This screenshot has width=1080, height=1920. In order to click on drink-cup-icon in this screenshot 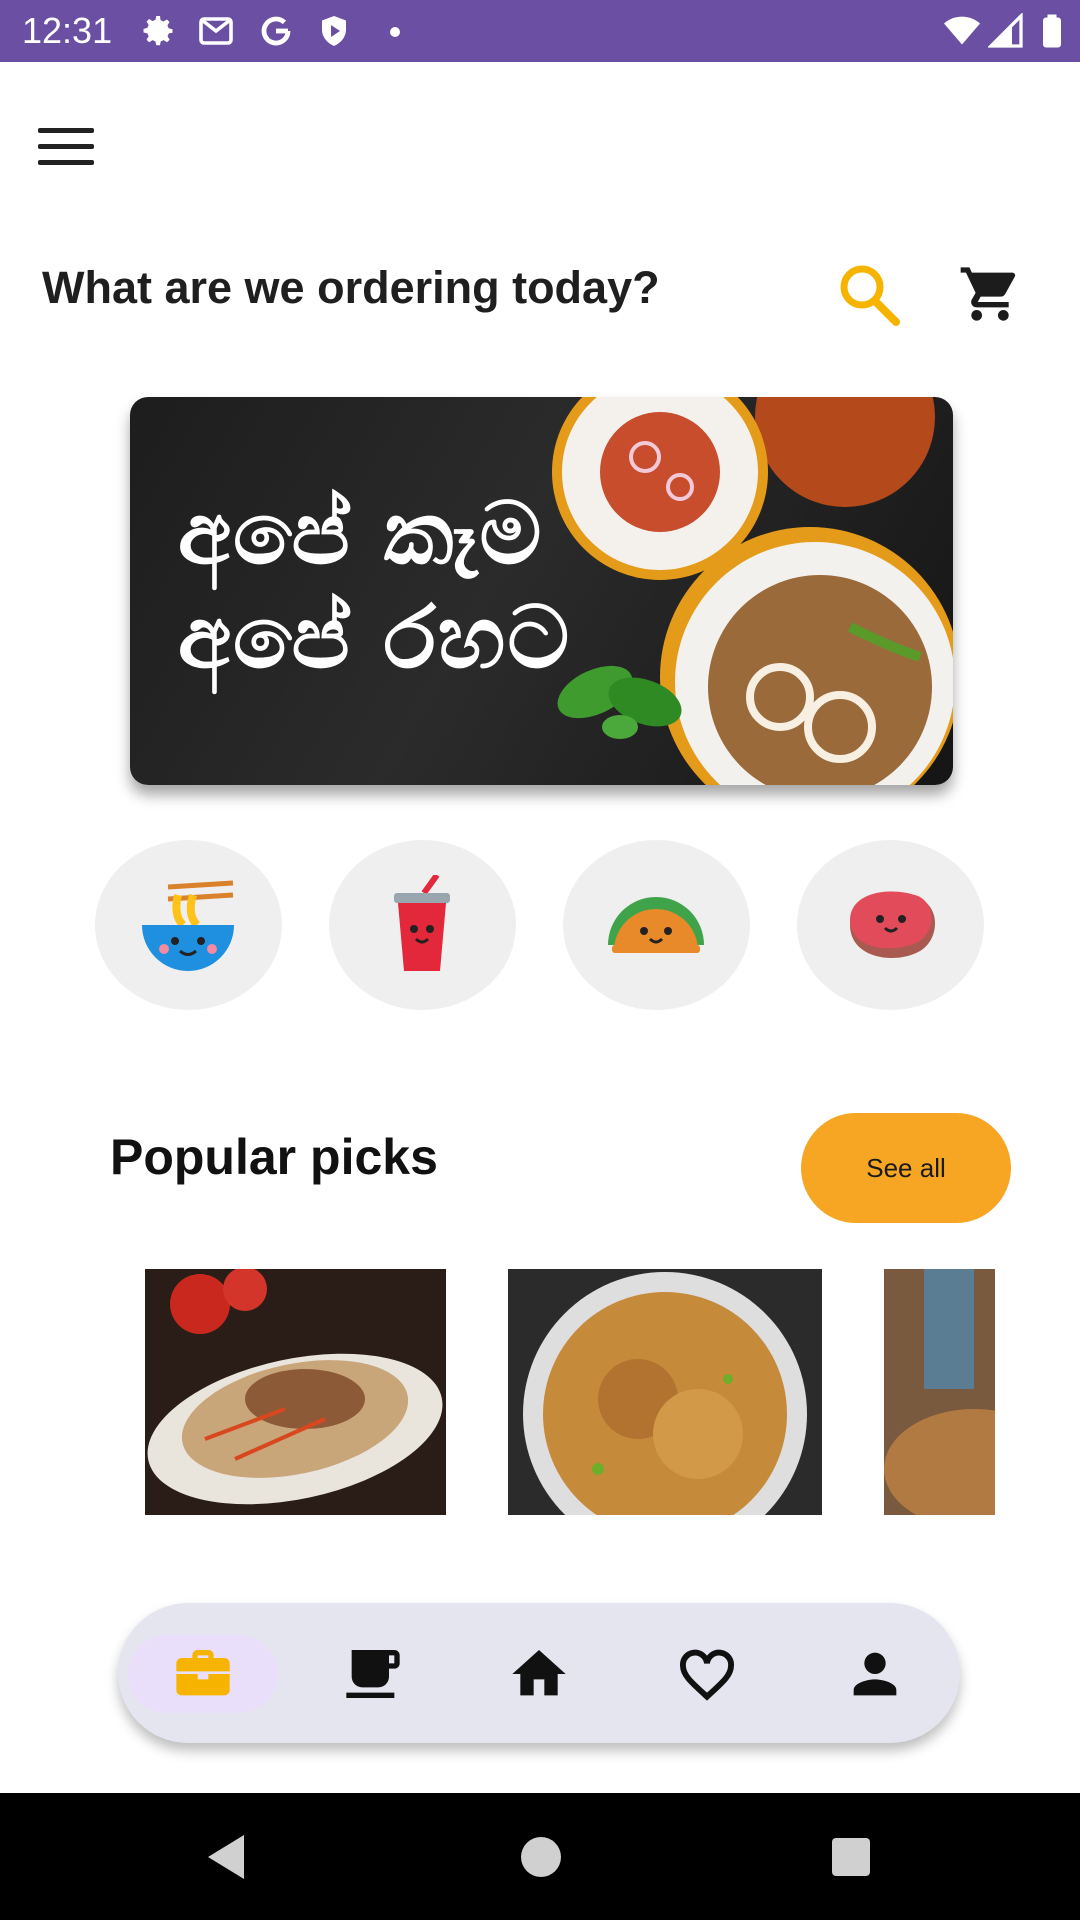, I will do `click(422, 923)`.